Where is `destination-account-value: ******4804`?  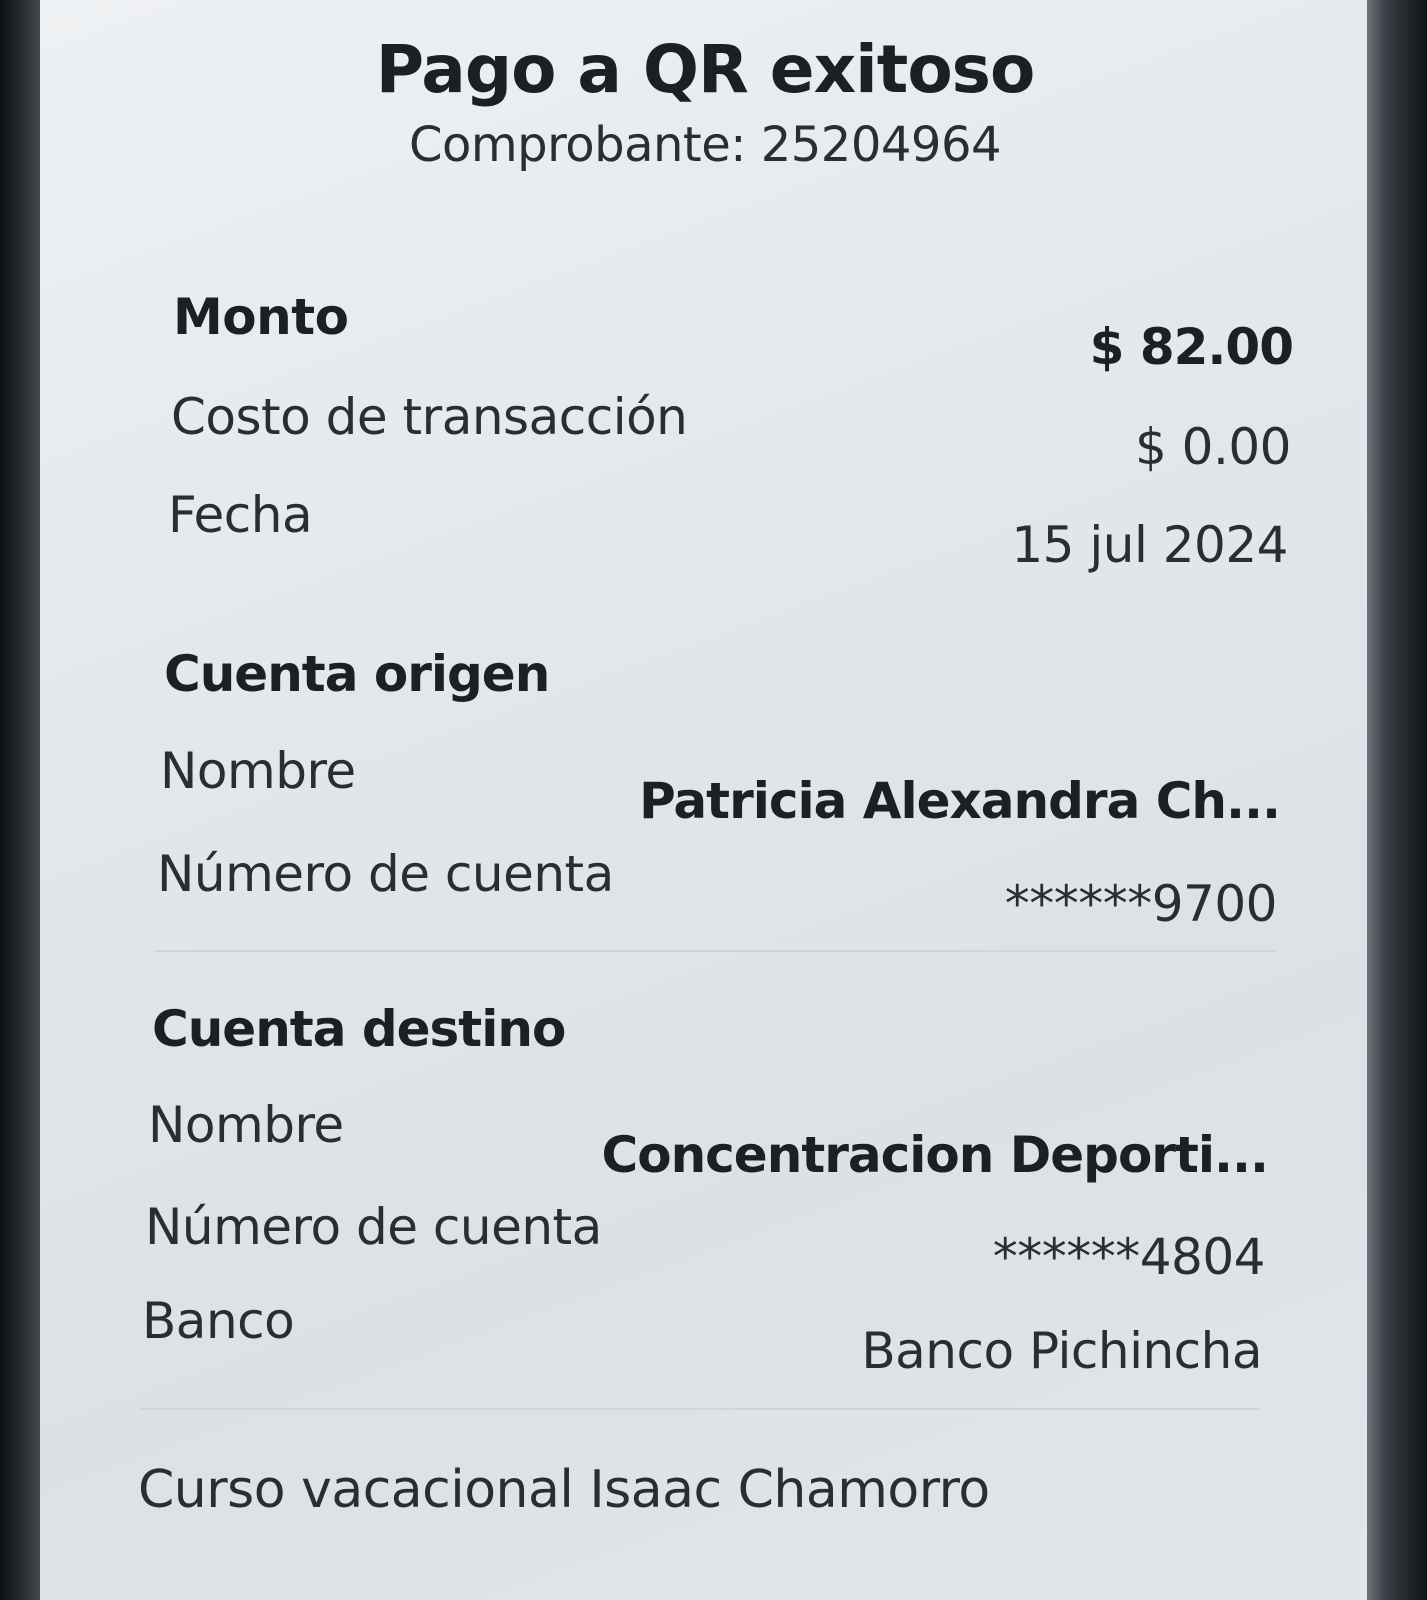 destination-account-value: ******4804 is located at coordinates (1129, 1257).